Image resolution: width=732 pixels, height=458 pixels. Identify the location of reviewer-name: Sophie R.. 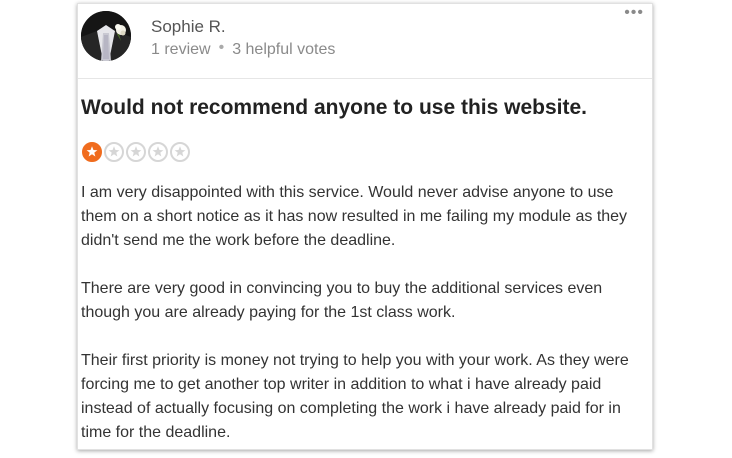
(188, 27).